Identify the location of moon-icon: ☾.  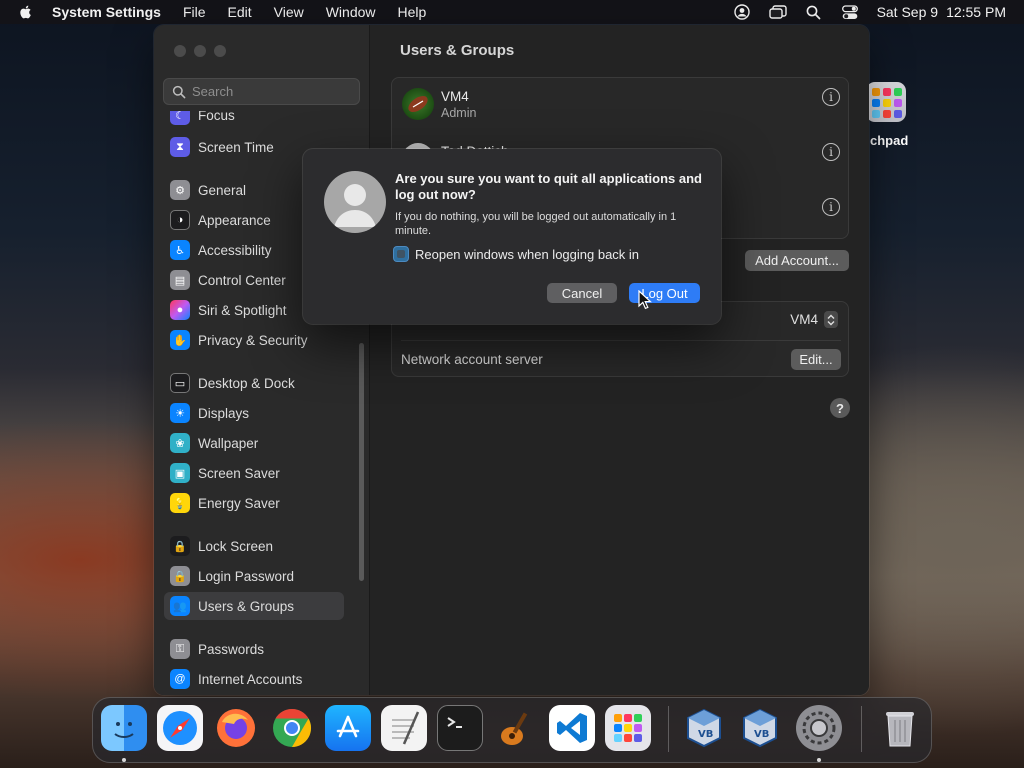
(180, 118).